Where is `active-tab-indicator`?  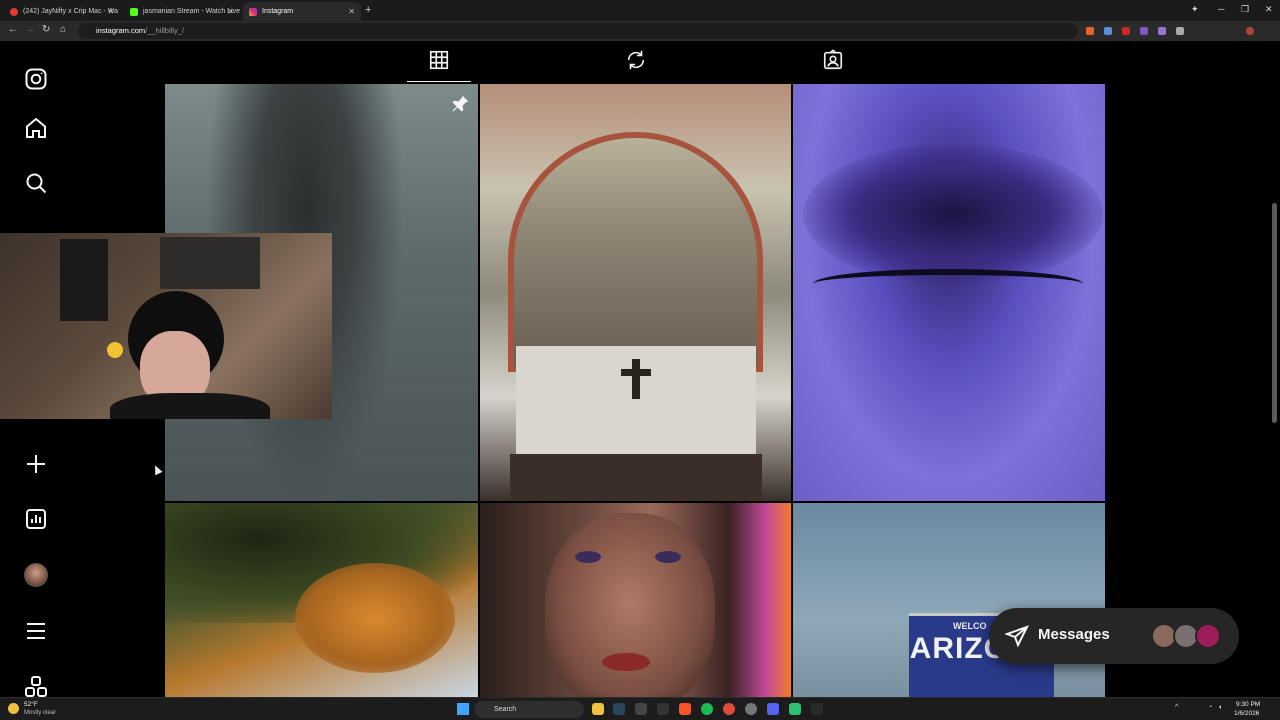
active-tab-indicator is located at coordinates (439, 81).